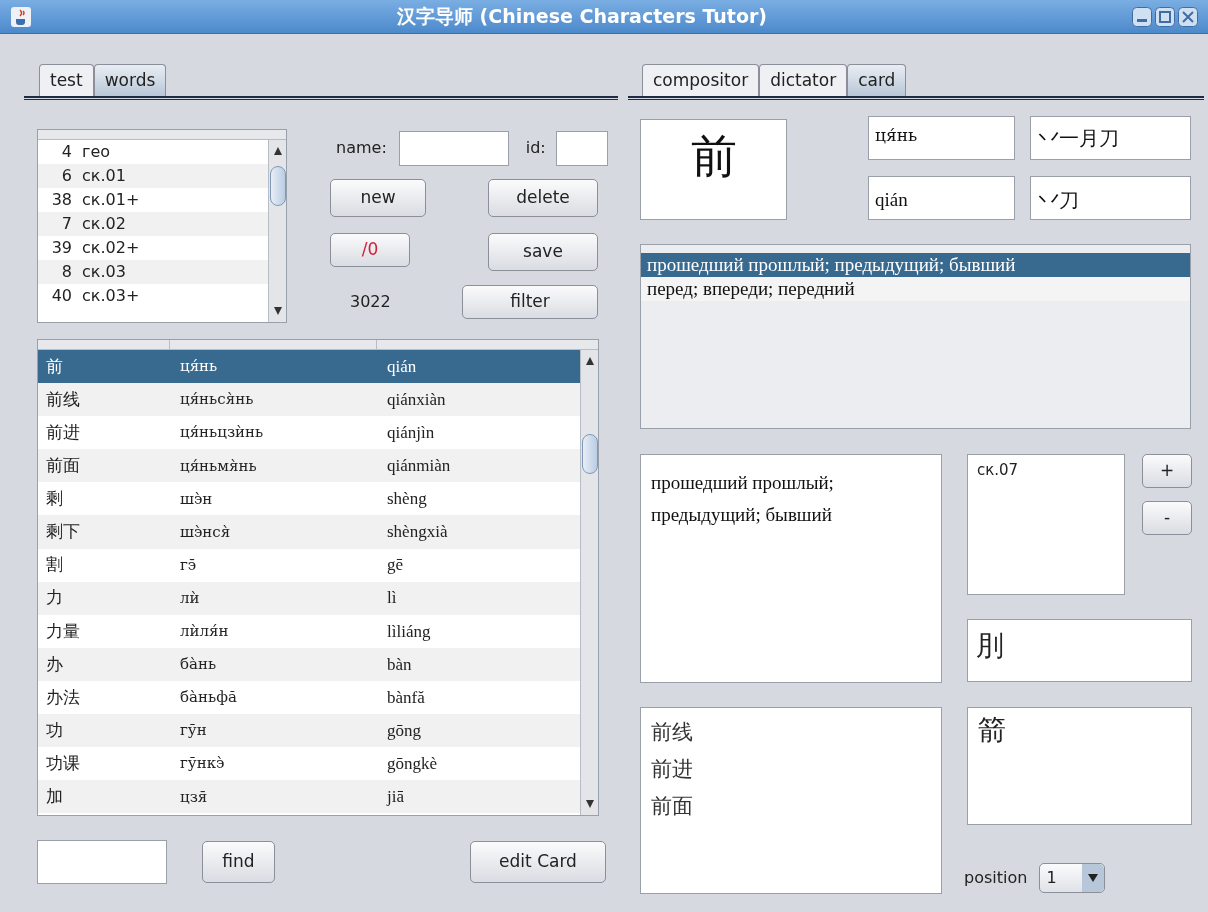 This screenshot has width=1208, height=912. I want to click on table-cell-text: shèngxià, so click(417, 532).